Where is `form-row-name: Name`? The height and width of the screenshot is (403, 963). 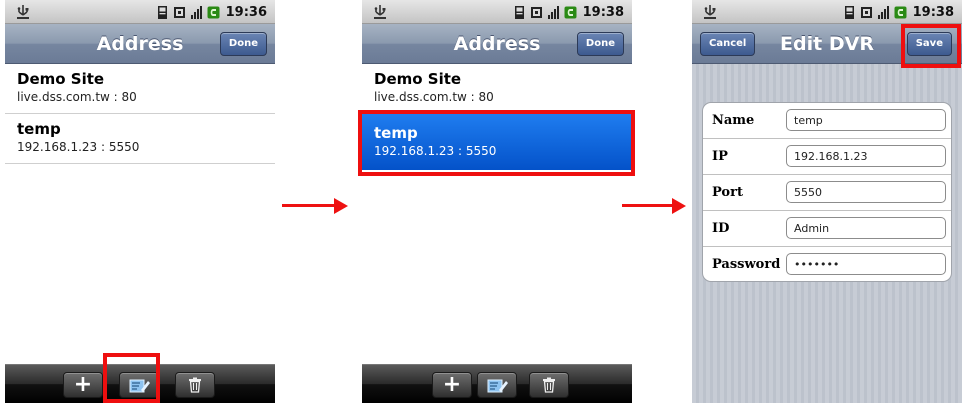 form-row-name: Name is located at coordinates (827, 121).